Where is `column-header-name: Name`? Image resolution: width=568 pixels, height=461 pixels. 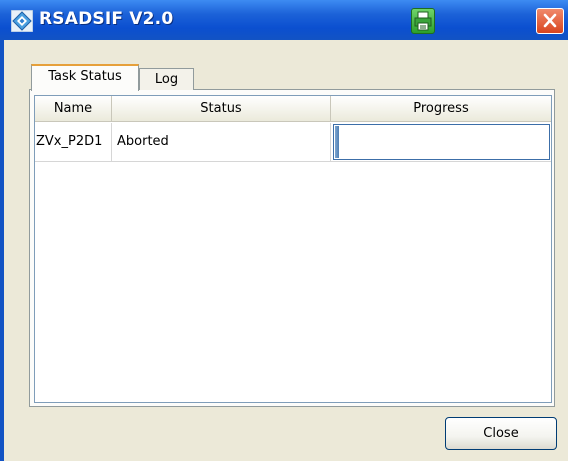
column-header-name: Name is located at coordinates (73, 108).